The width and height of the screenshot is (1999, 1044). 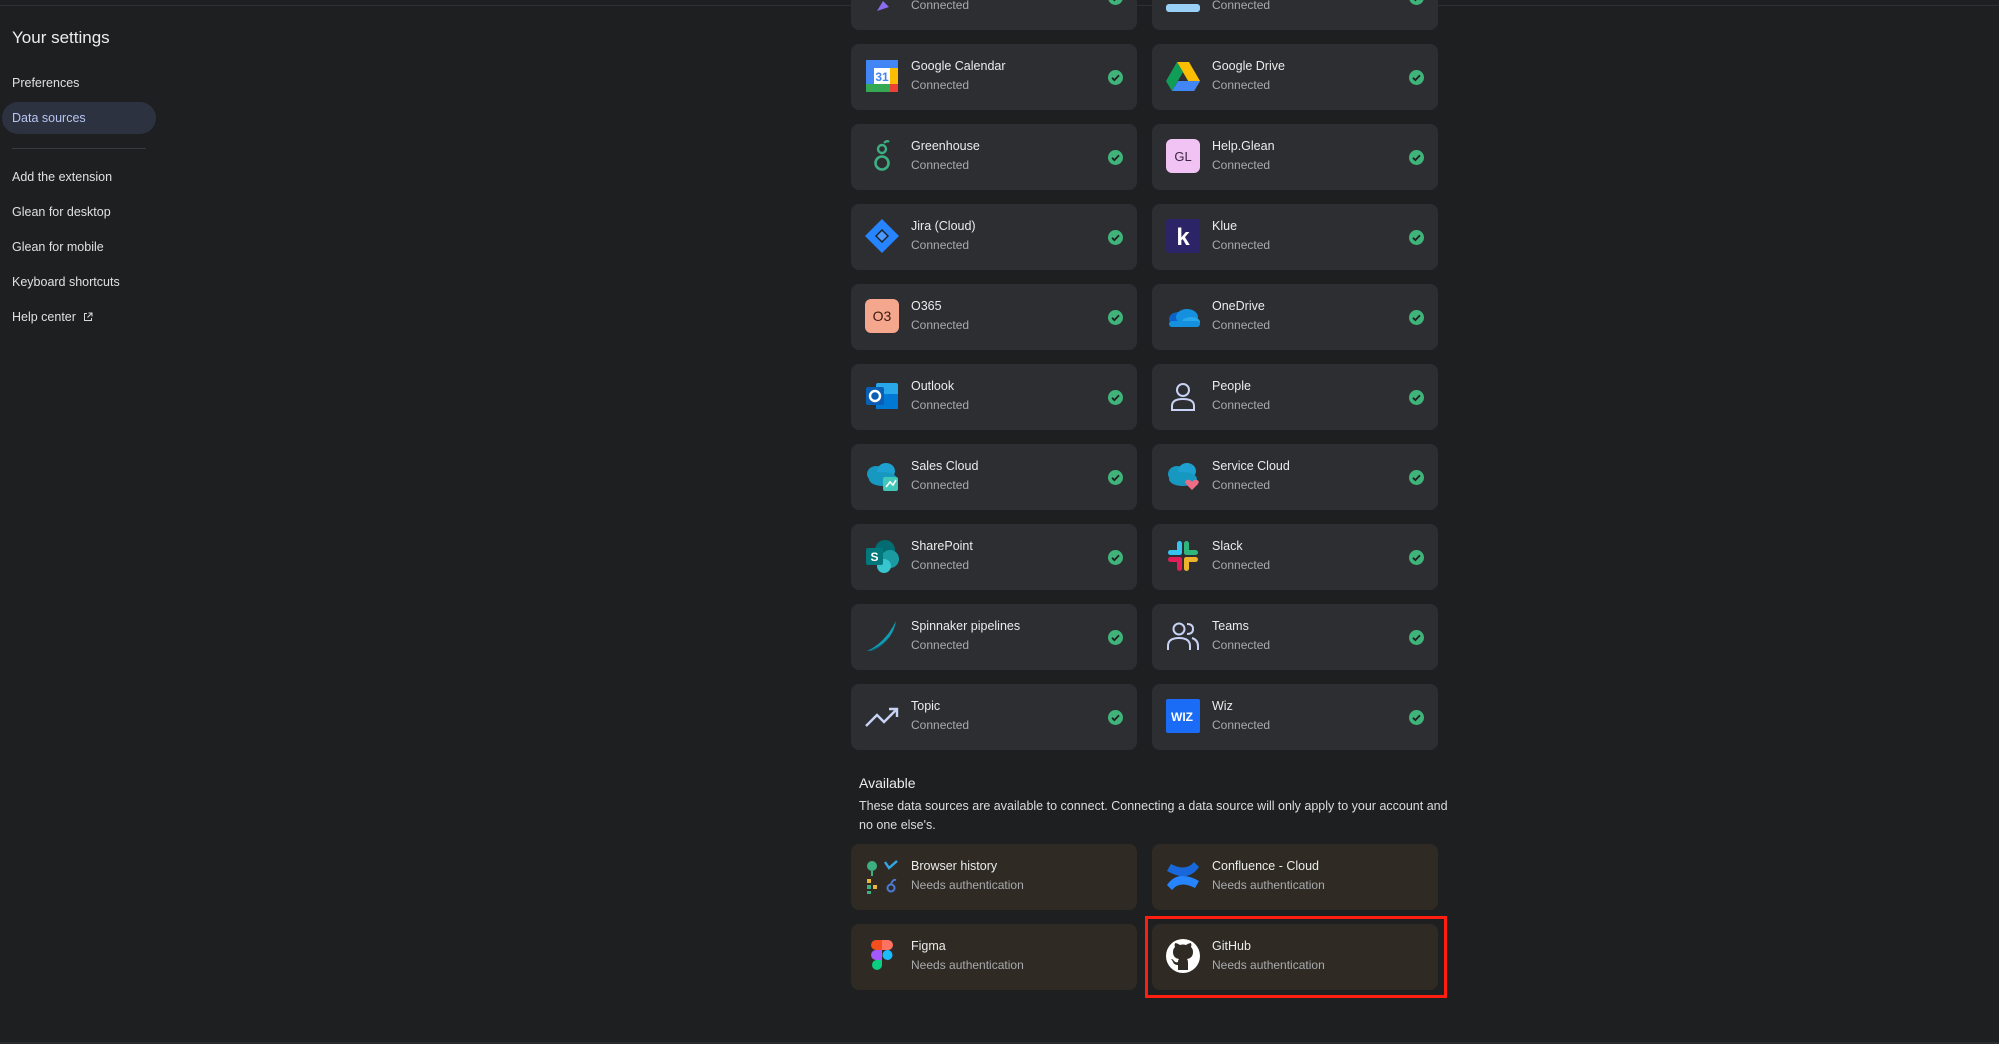 What do you see at coordinates (1238, 306) in the screenshot?
I see `card-name: OneDrive` at bounding box center [1238, 306].